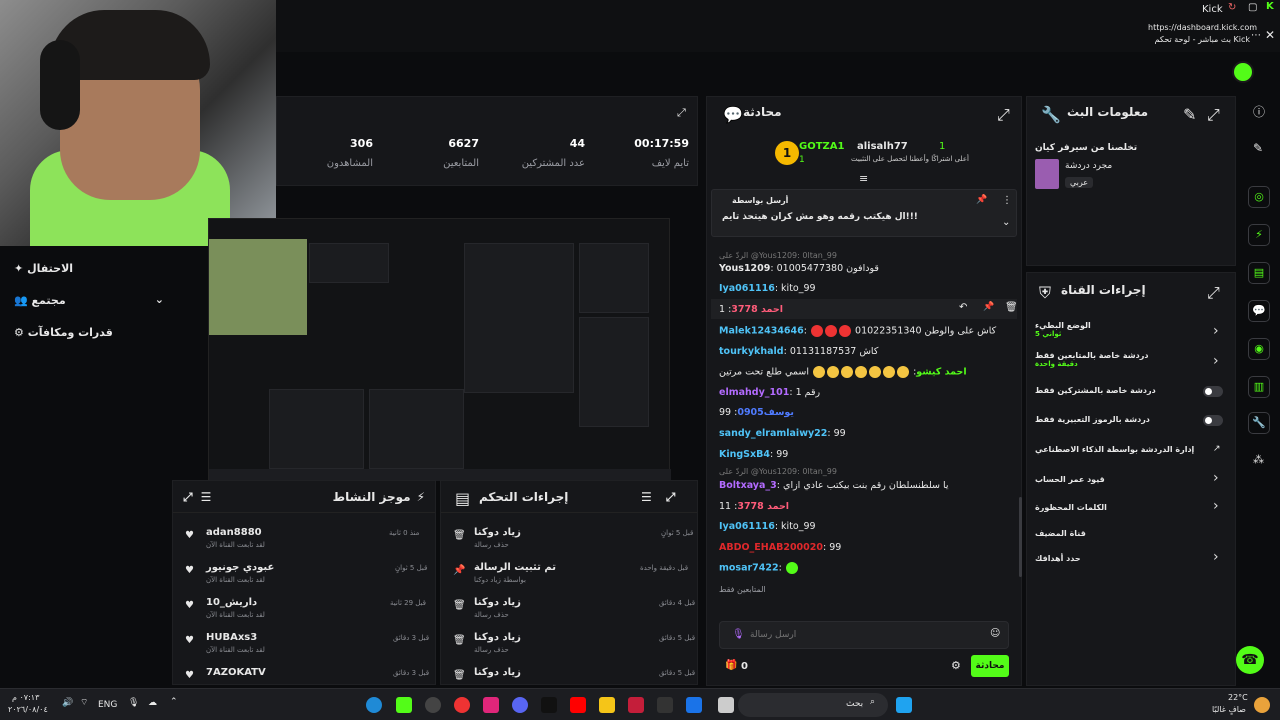  Describe the element at coordinates (1063, 329) in the screenshot. I see `slow-mode-item: الوضع البطيء 5 ثواني` at that location.